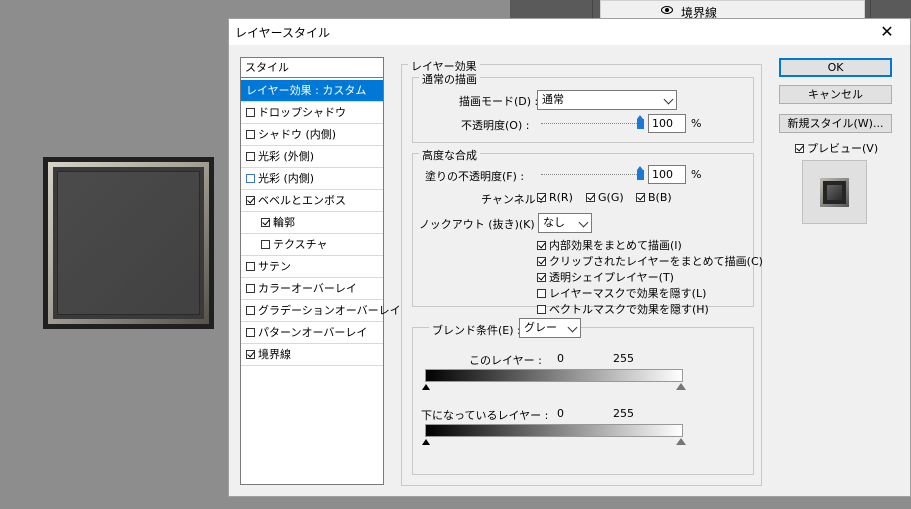 The height and width of the screenshot is (509, 911). What do you see at coordinates (480, 224) in the screenshot?
I see `knockout-label: ノックアウト (抜き)(K) :` at bounding box center [480, 224].